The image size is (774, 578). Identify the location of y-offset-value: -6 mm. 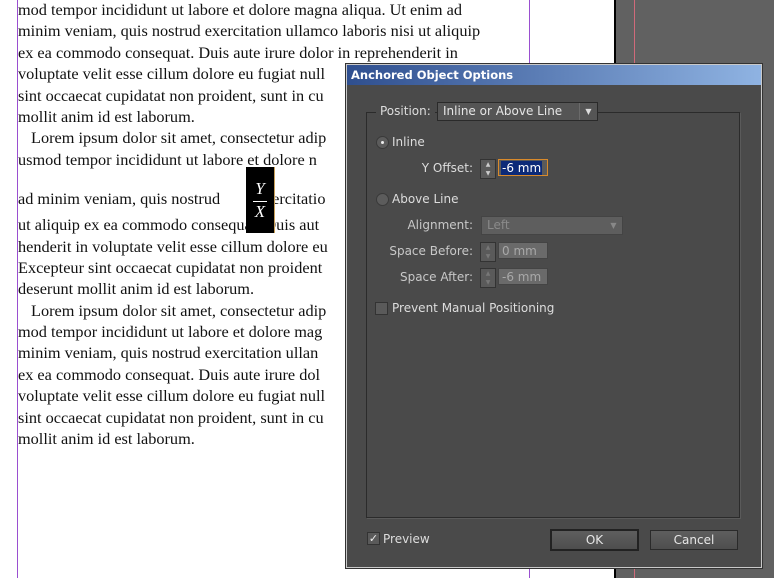
(522, 168).